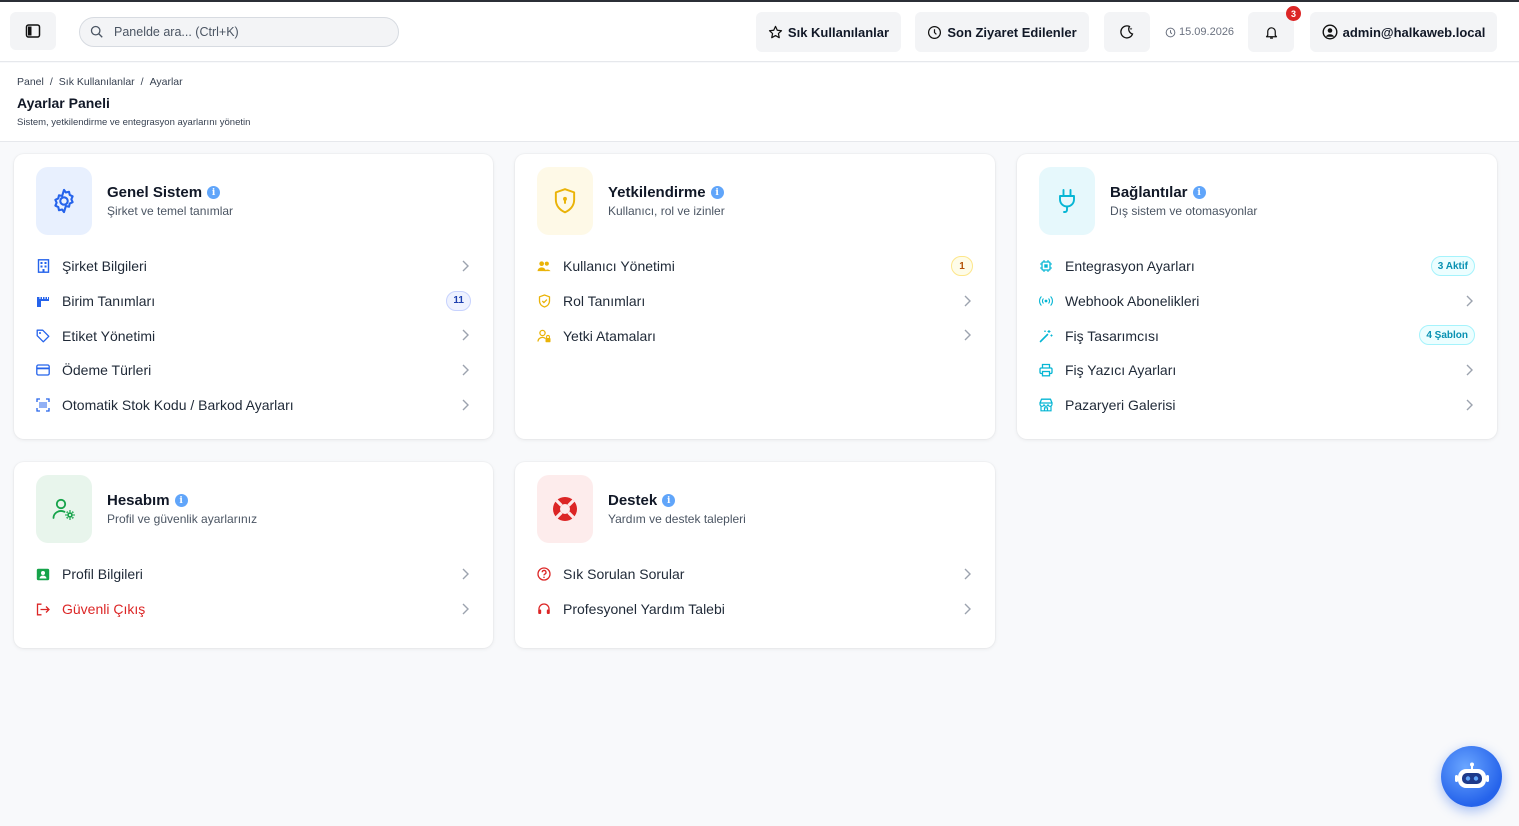 This screenshot has height=826, width=1519. Describe the element at coordinates (43, 301) in the screenshot. I see `ruler-icon` at that location.